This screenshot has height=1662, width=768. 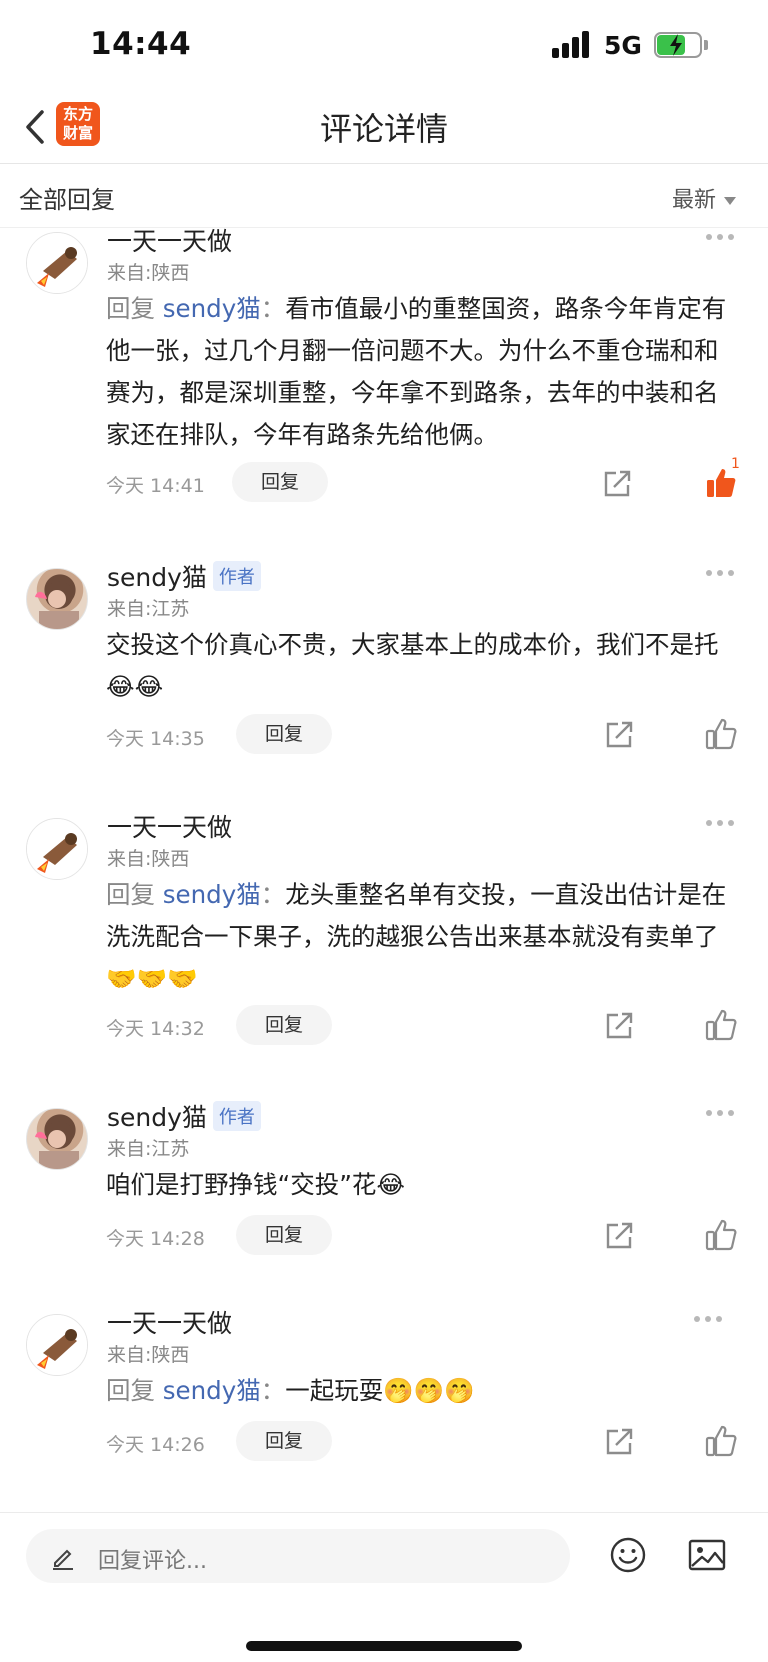 What do you see at coordinates (63, 1559) in the screenshot?
I see `pencil-icon` at bounding box center [63, 1559].